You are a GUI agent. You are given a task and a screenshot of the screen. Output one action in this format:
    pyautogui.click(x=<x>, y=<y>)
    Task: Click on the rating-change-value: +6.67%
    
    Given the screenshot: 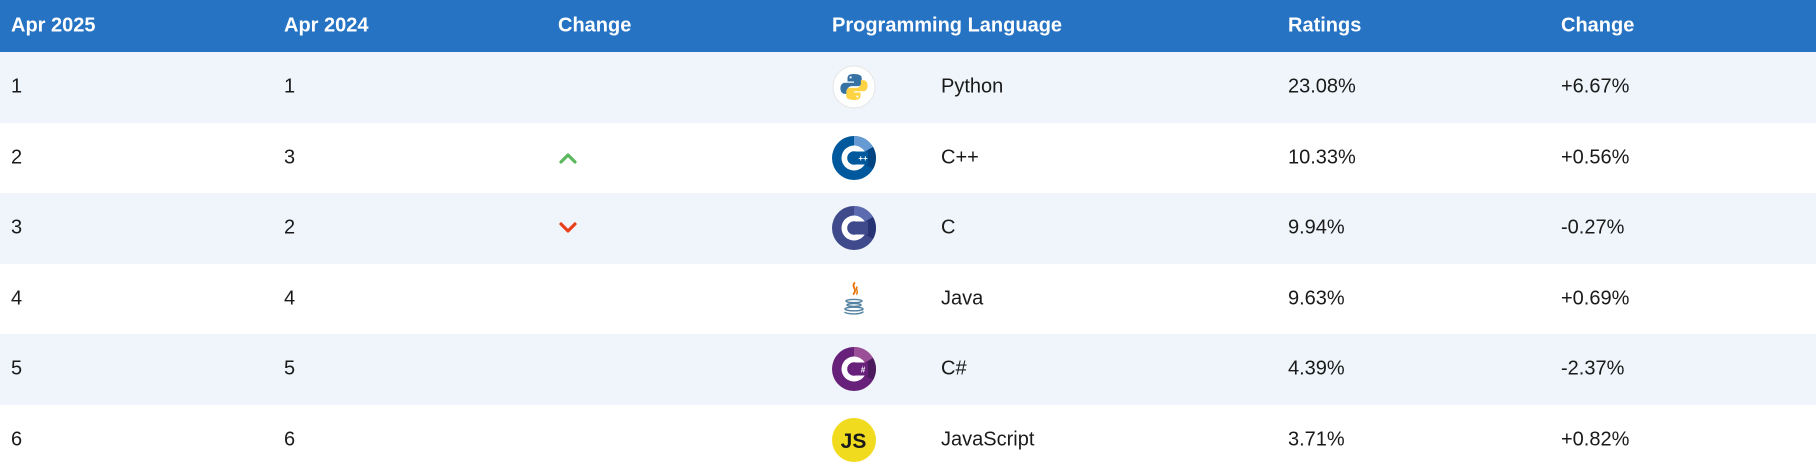 What is the action you would take?
    pyautogui.click(x=1595, y=86)
    